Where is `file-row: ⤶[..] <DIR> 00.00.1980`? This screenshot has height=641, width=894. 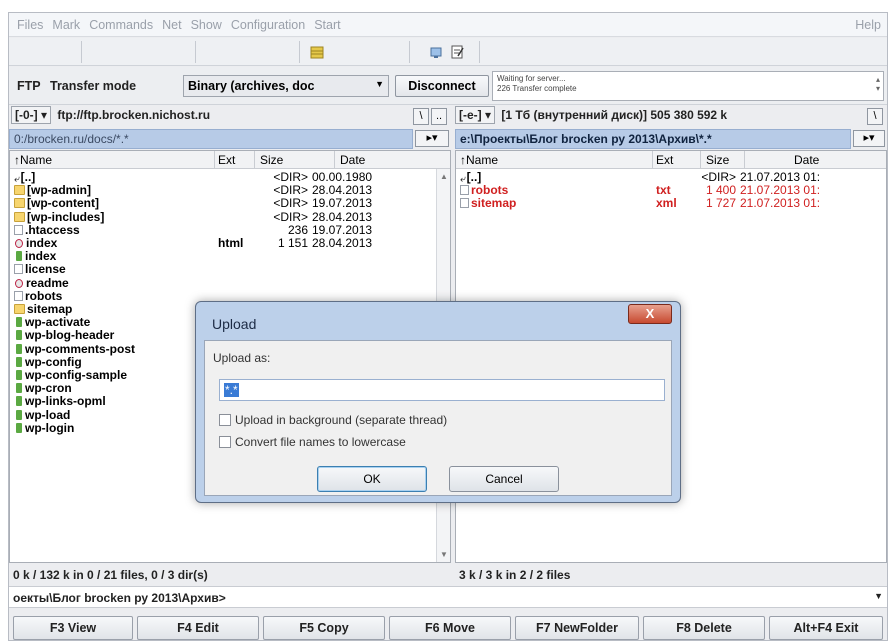
file-row: ⤶[..] <DIR> 00.00.1980 is located at coordinates (230, 177).